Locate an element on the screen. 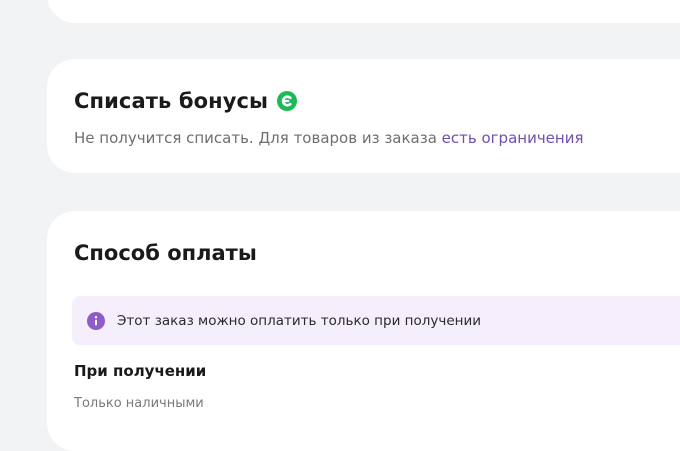  bonus-coin-icon is located at coordinates (287, 101).